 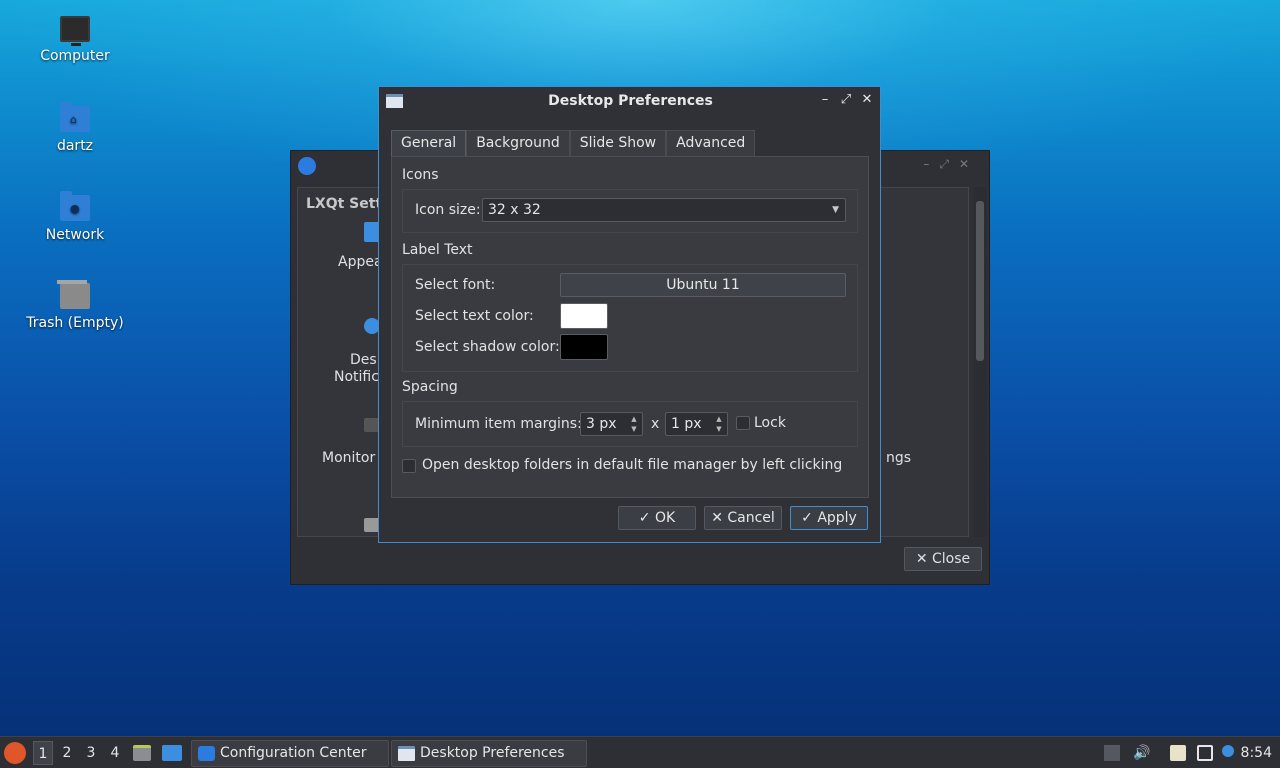 I want to click on desktop-icon-network: ● Network, so click(x=75, y=217).